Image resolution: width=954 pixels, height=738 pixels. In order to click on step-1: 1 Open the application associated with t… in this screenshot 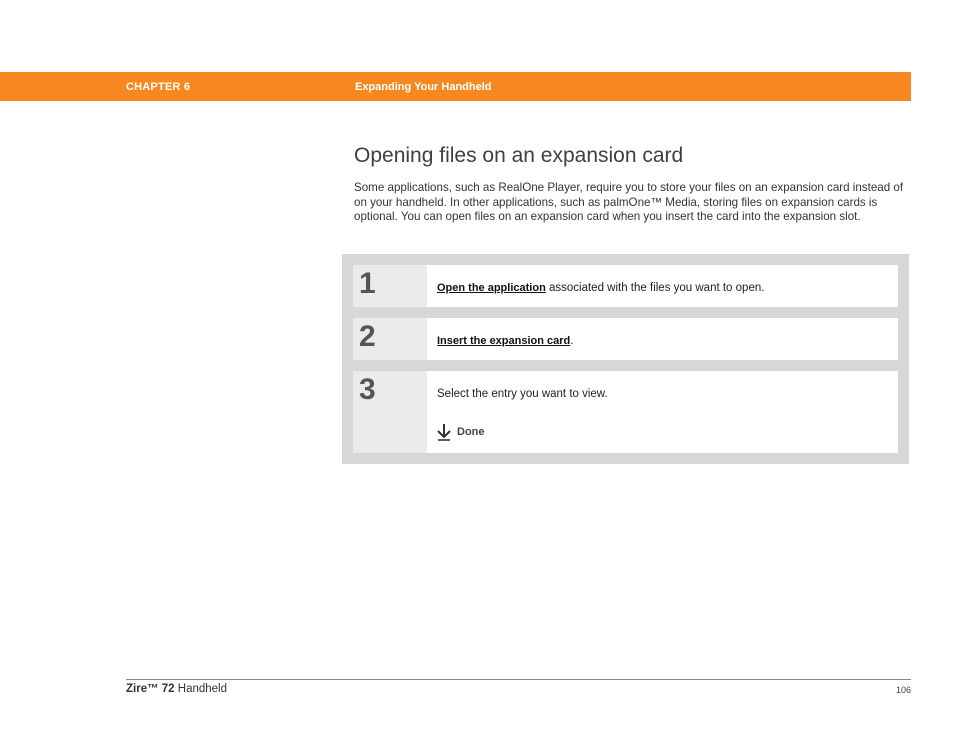, I will do `click(625, 286)`.